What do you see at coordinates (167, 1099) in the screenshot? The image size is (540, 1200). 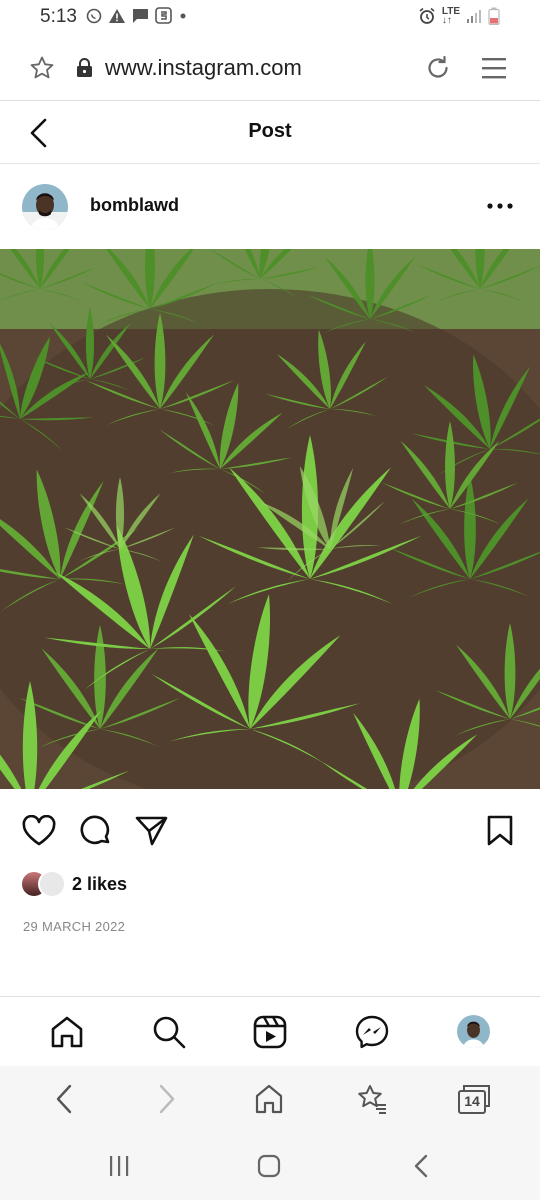 I see `forward-icon` at bounding box center [167, 1099].